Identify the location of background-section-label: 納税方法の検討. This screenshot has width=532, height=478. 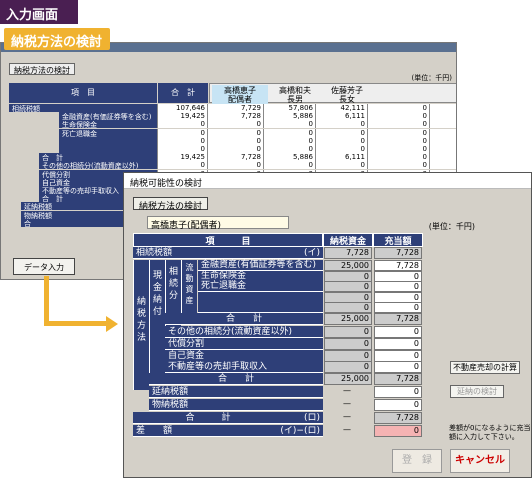
(42, 69).